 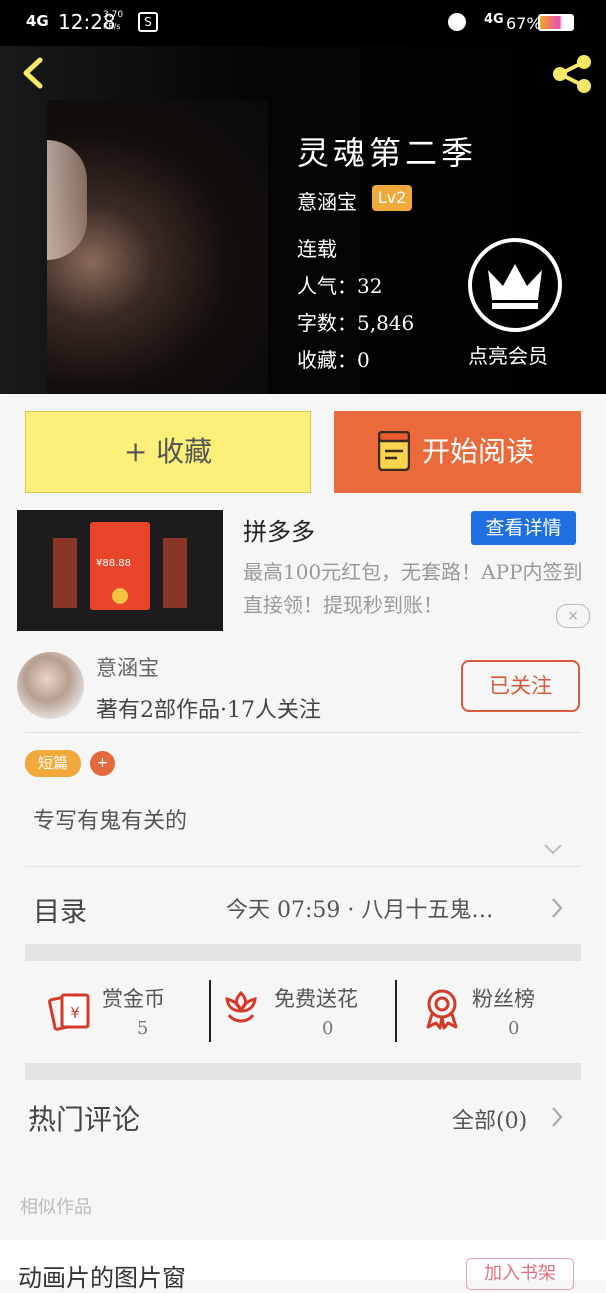 I want to click on book-cover, so click(x=157, y=247).